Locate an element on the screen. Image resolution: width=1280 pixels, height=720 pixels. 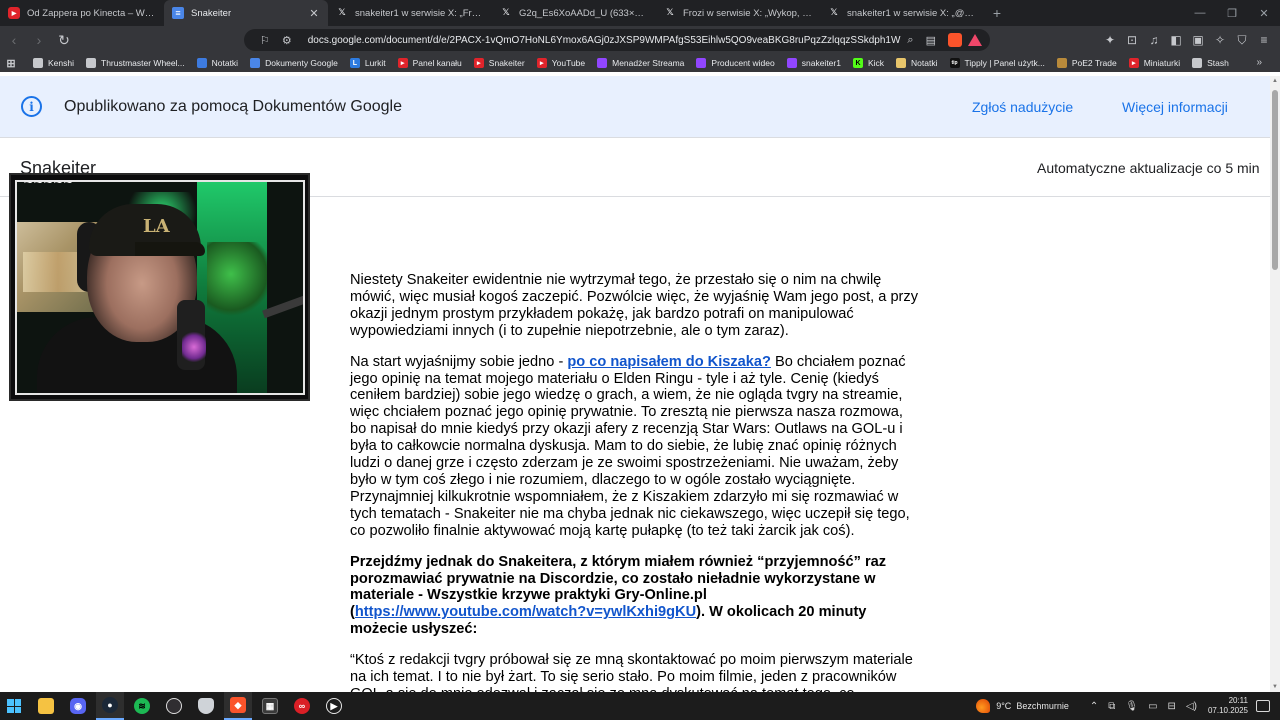
bookmarks-overflow-icon: » is located at coordinates (1259, 62).